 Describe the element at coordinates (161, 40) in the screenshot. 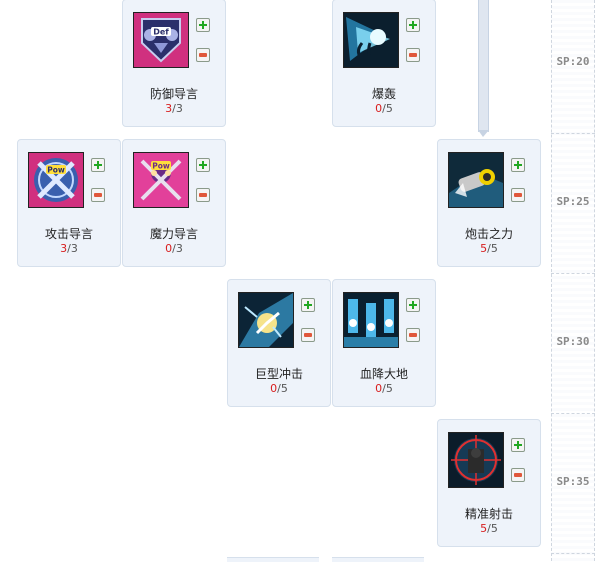

I see `def-banner-icon: Def` at that location.